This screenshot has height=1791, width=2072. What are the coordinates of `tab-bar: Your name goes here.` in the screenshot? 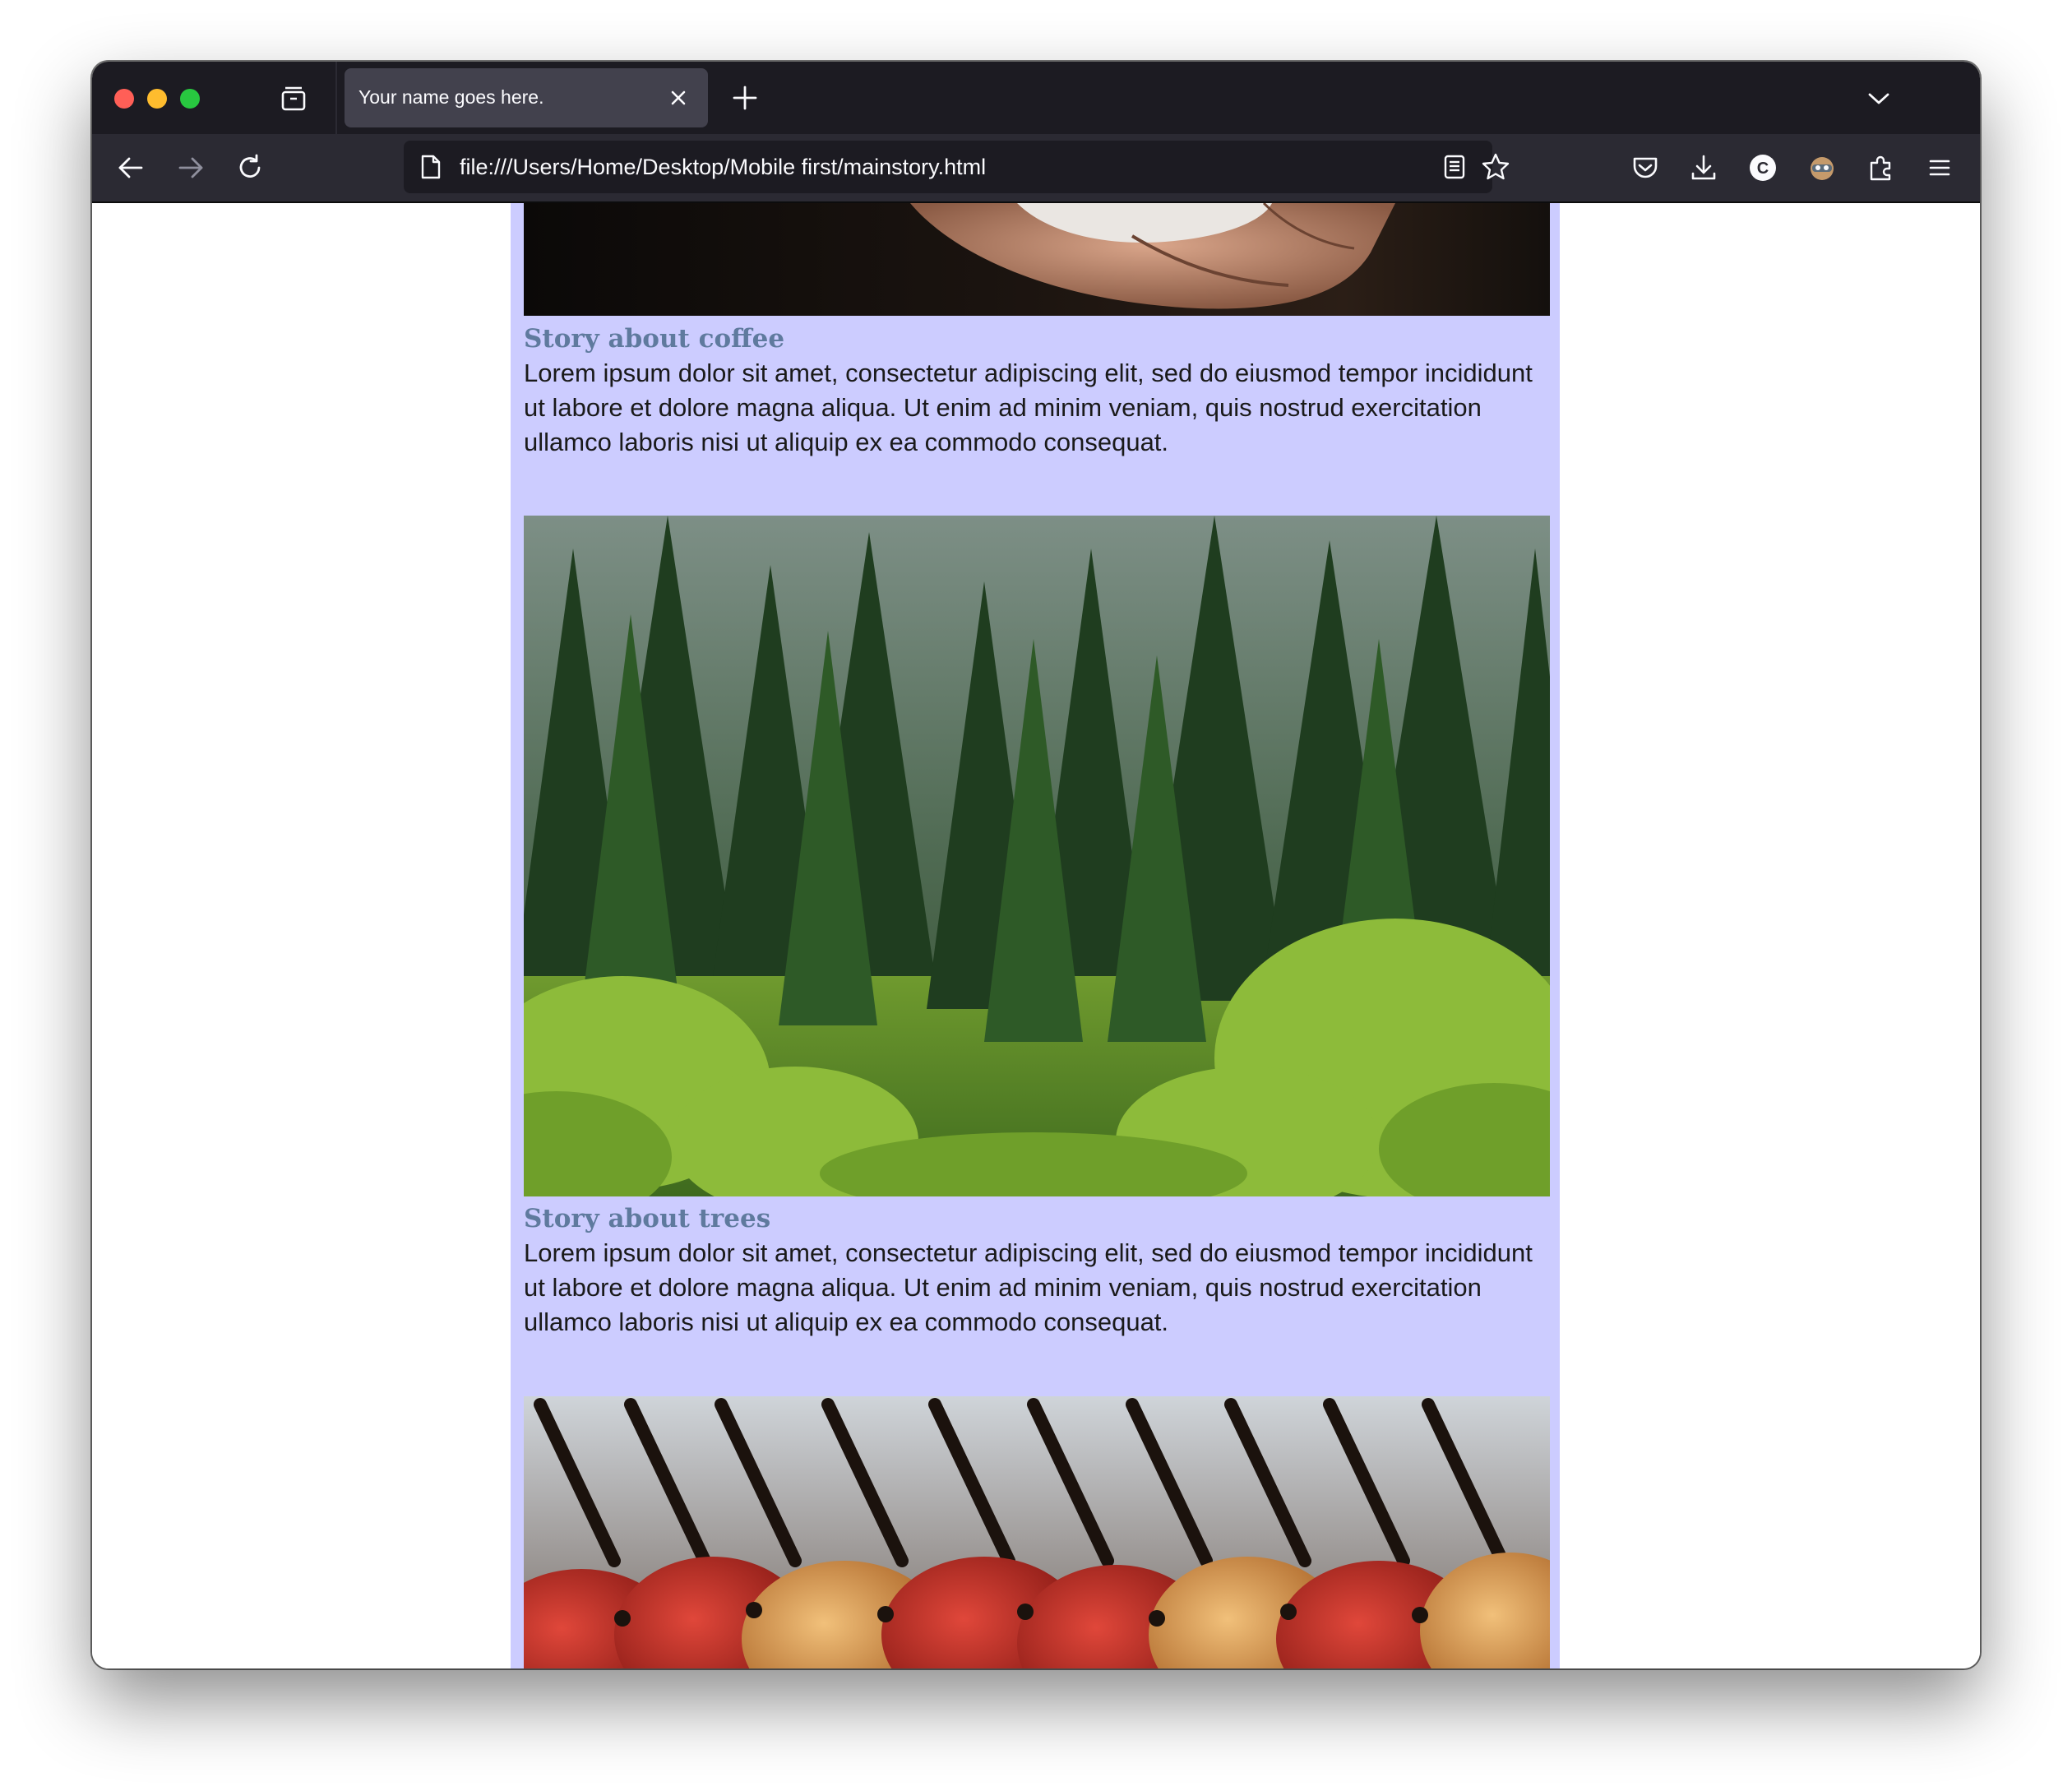 It's located at (1036, 98).